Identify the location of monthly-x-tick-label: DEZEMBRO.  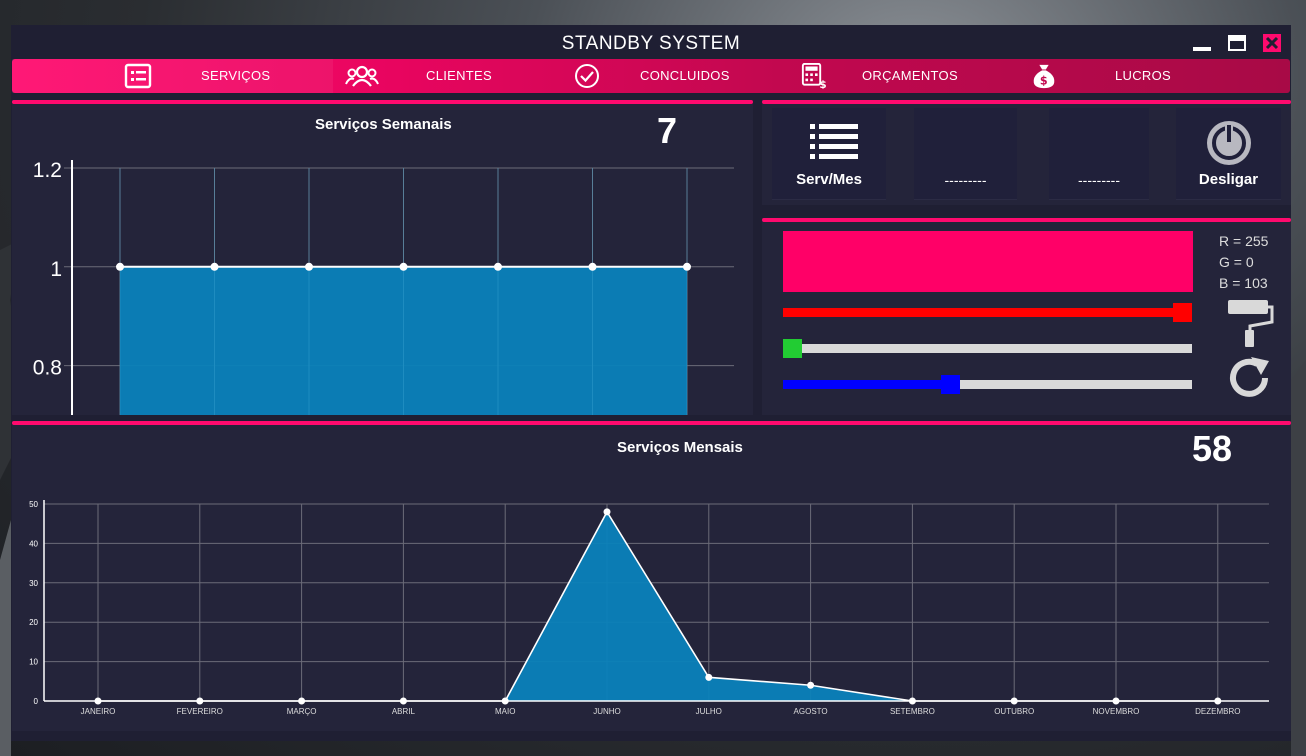
(1217, 711).